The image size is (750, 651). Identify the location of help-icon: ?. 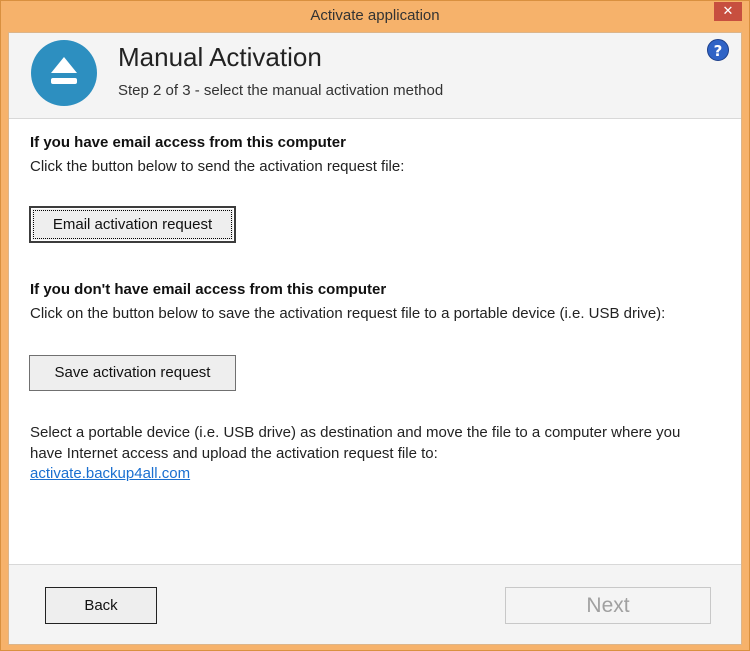
(718, 50).